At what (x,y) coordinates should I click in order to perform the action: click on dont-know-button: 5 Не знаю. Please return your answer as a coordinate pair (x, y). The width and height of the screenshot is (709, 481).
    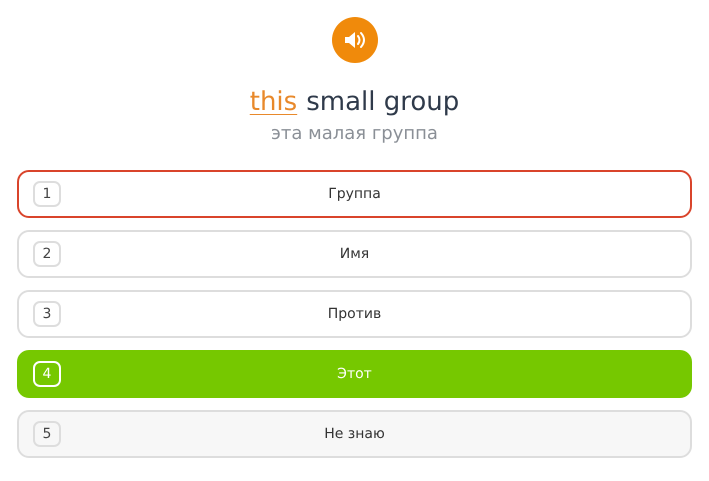
    Looking at the image, I should click on (354, 434).